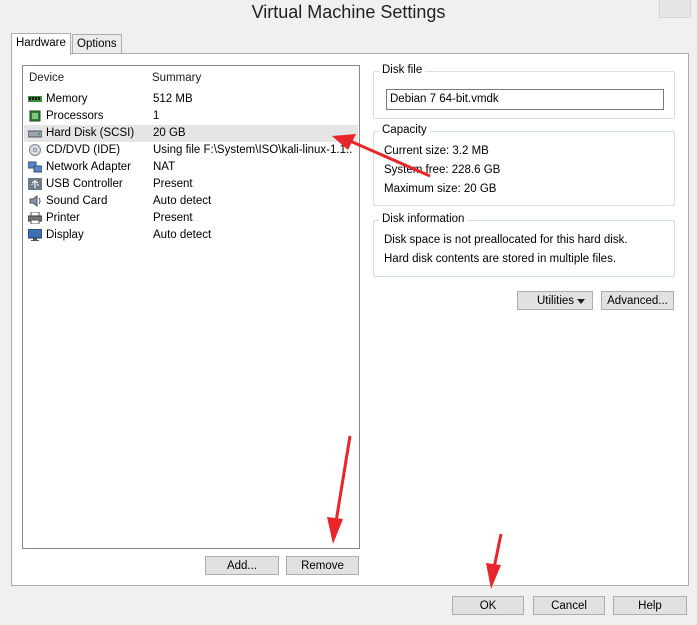  What do you see at coordinates (176, 78) in the screenshot?
I see `column-summary: Summary` at bounding box center [176, 78].